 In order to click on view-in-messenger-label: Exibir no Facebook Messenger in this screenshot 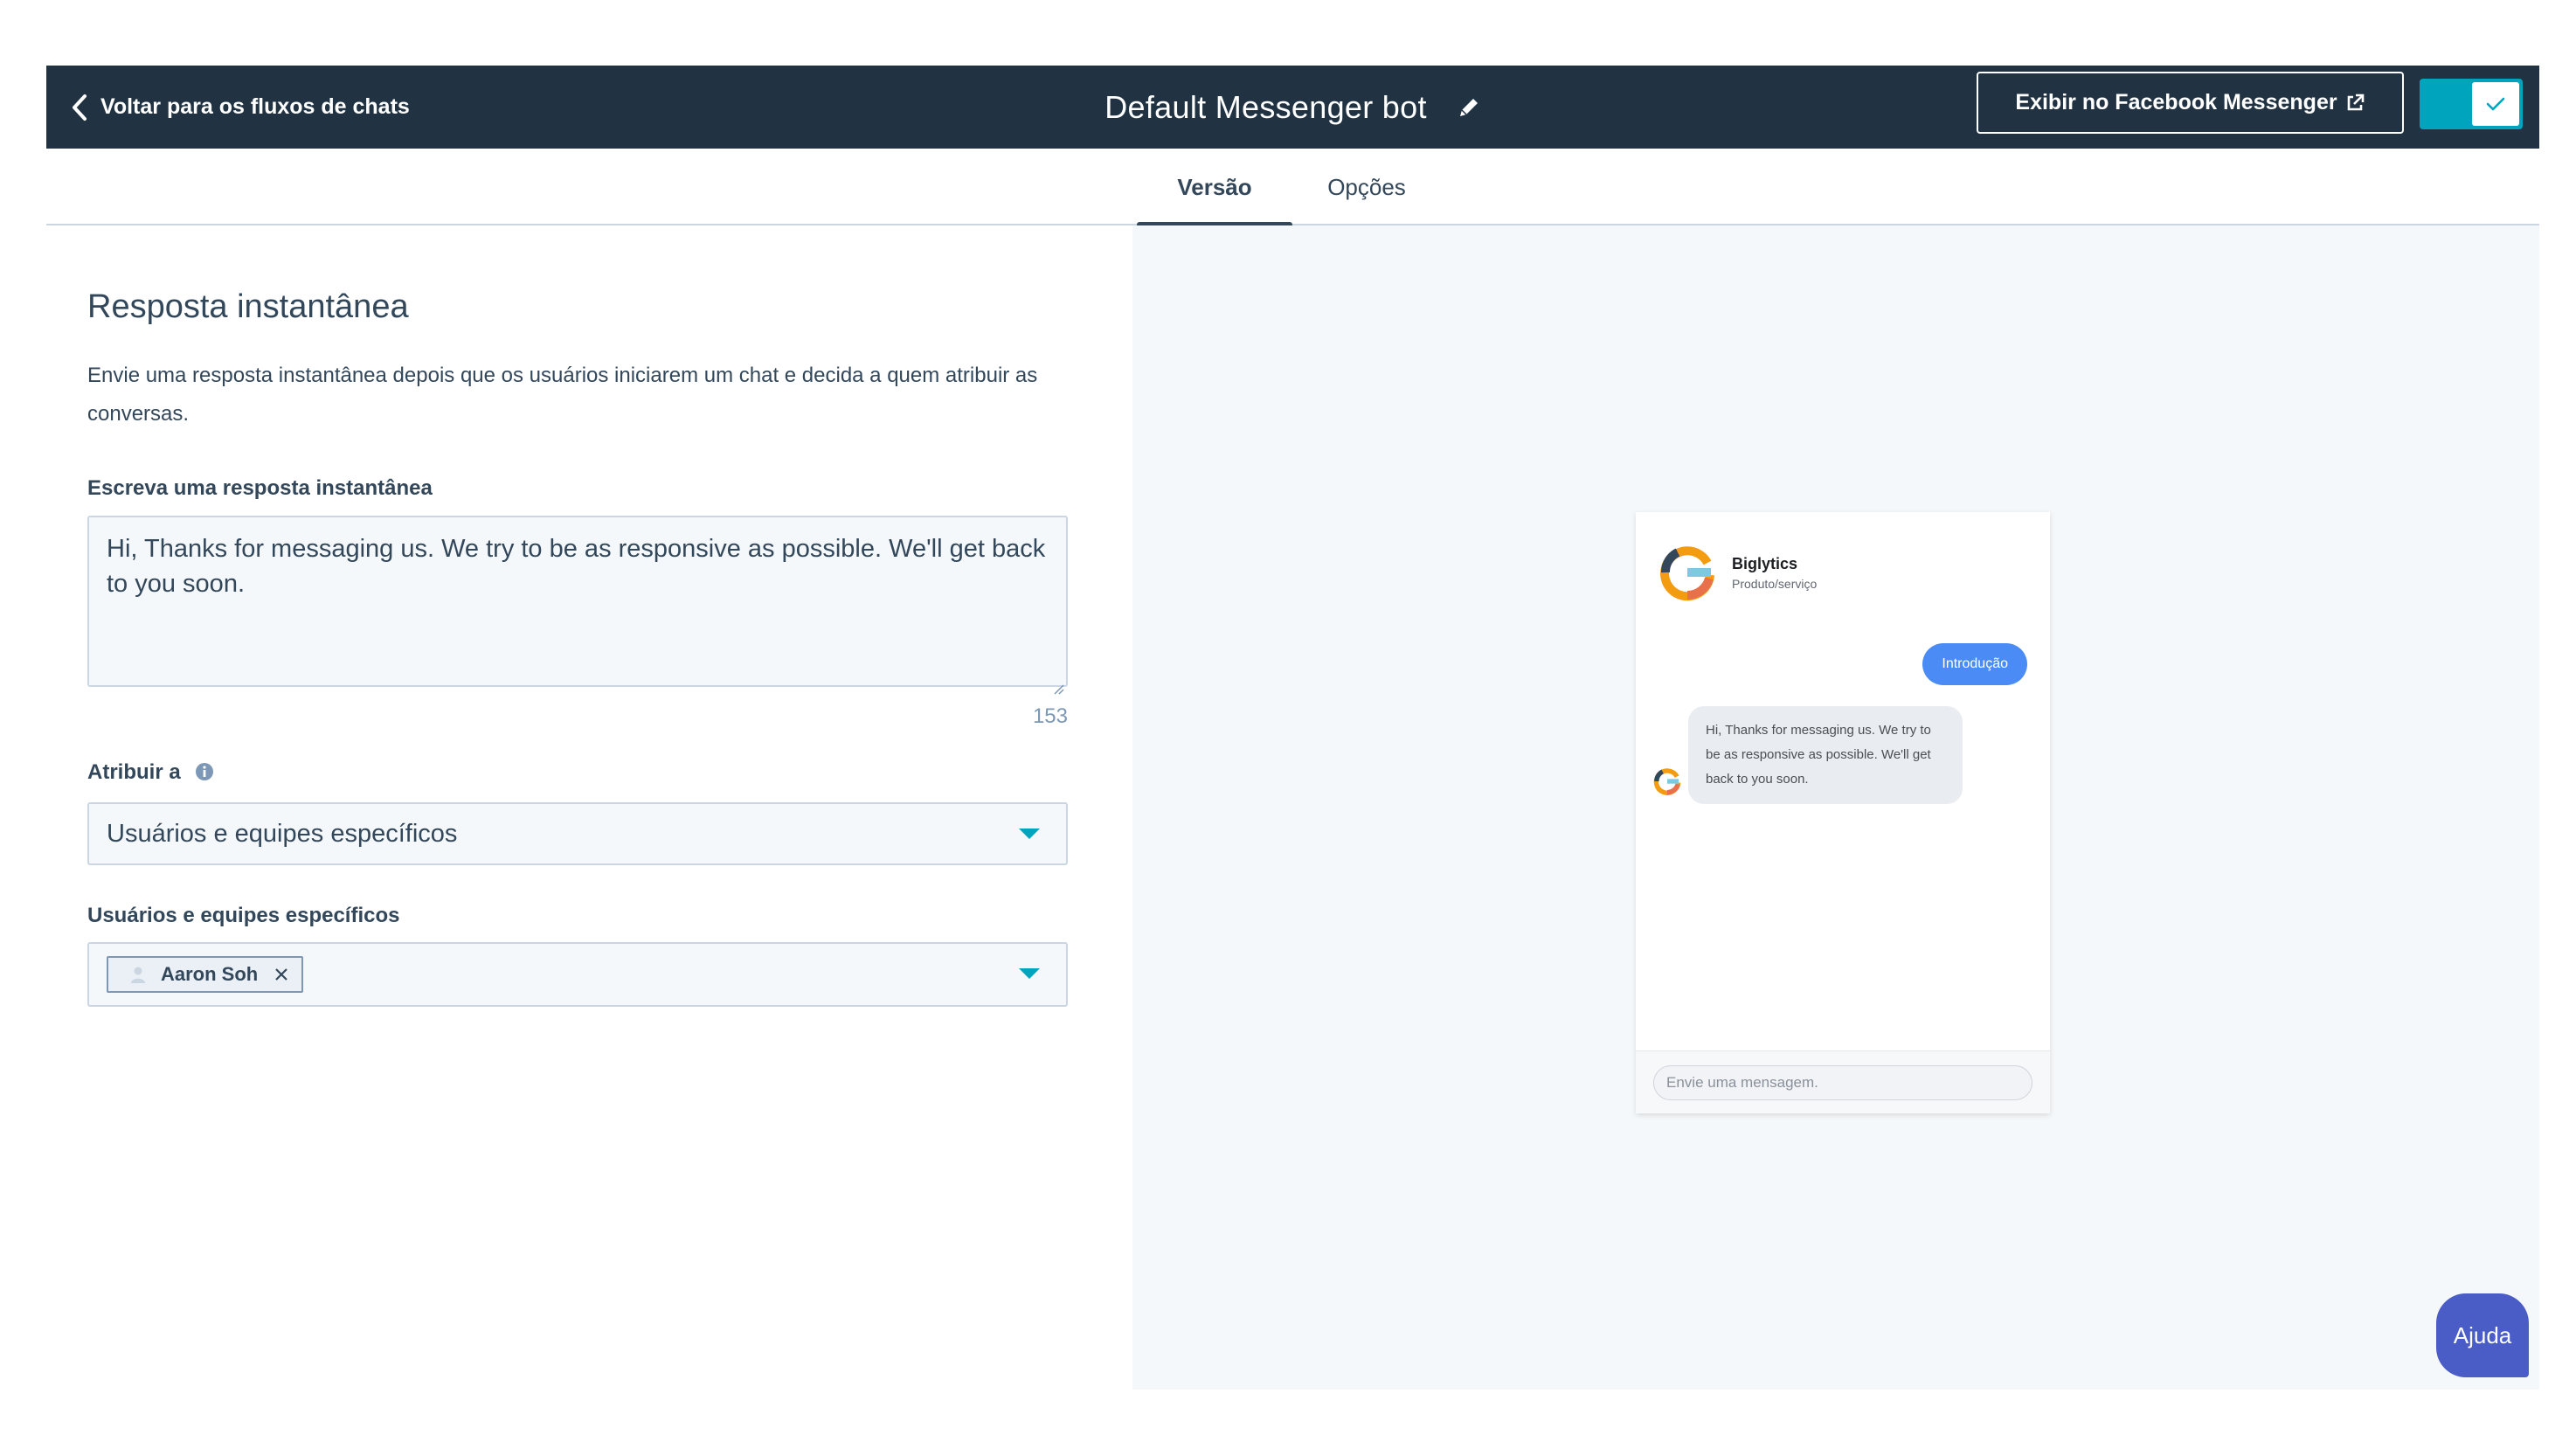, I will do `click(2176, 102)`.